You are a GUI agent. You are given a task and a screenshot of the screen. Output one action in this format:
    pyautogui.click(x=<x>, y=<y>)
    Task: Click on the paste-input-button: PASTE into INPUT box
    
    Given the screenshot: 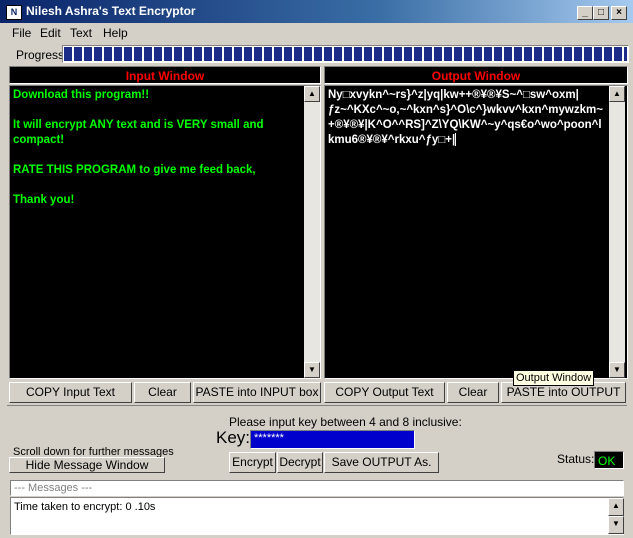 What is the action you would take?
    pyautogui.click(x=257, y=392)
    